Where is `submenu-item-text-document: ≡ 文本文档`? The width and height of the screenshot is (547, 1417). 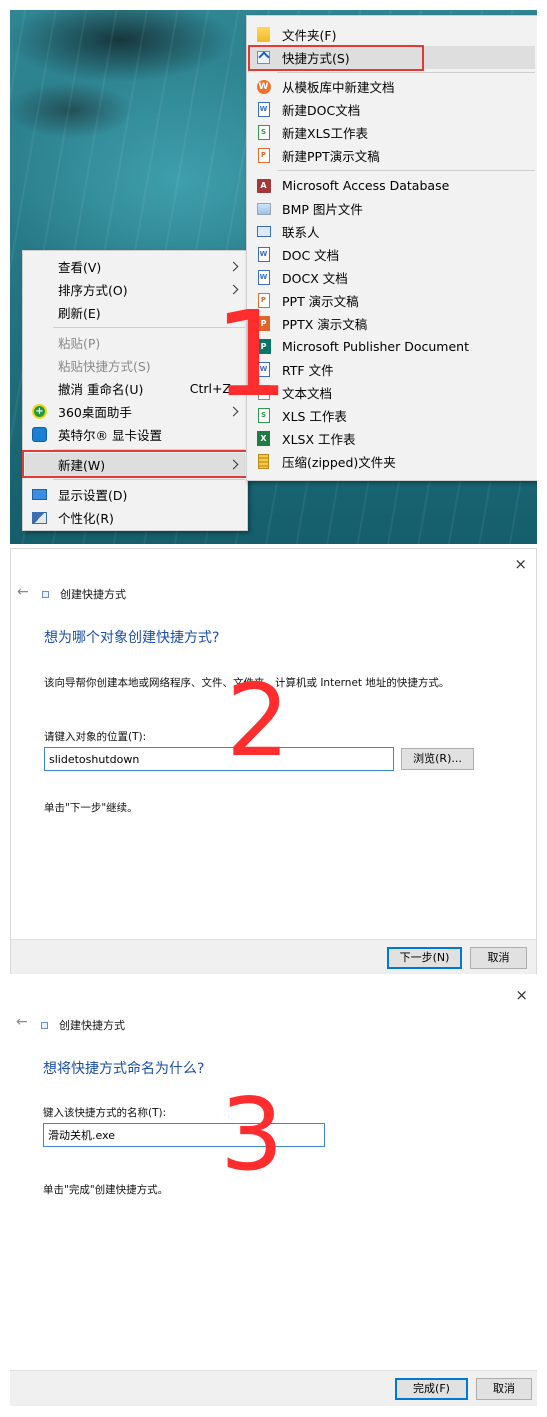
submenu-item-text-document: ≡ 文本文档 is located at coordinates (392, 392).